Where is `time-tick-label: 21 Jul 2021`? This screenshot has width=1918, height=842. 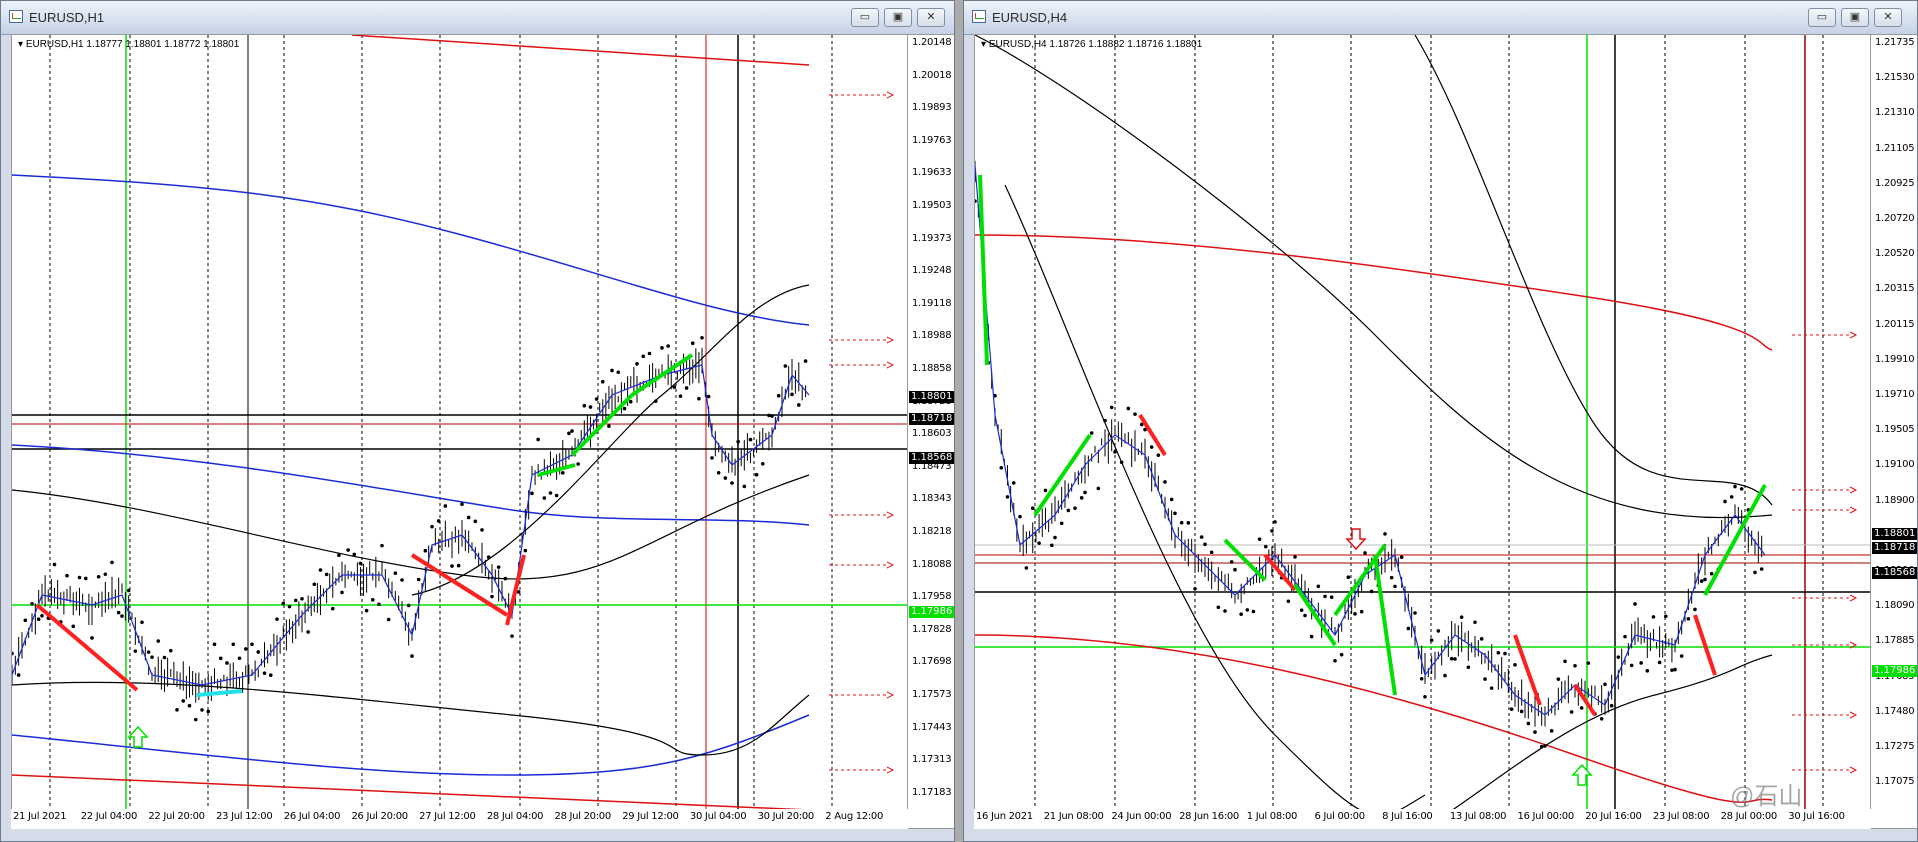 time-tick-label: 21 Jul 2021 is located at coordinates (40, 816).